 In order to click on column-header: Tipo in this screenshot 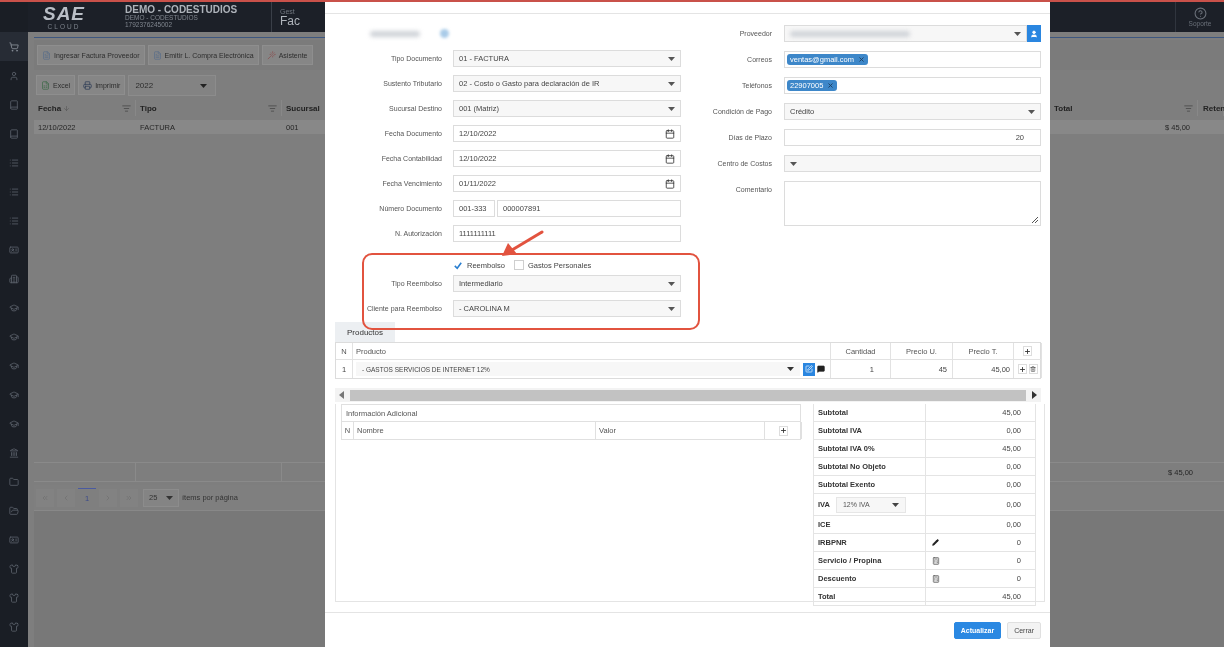, I will do `click(148, 108)`.